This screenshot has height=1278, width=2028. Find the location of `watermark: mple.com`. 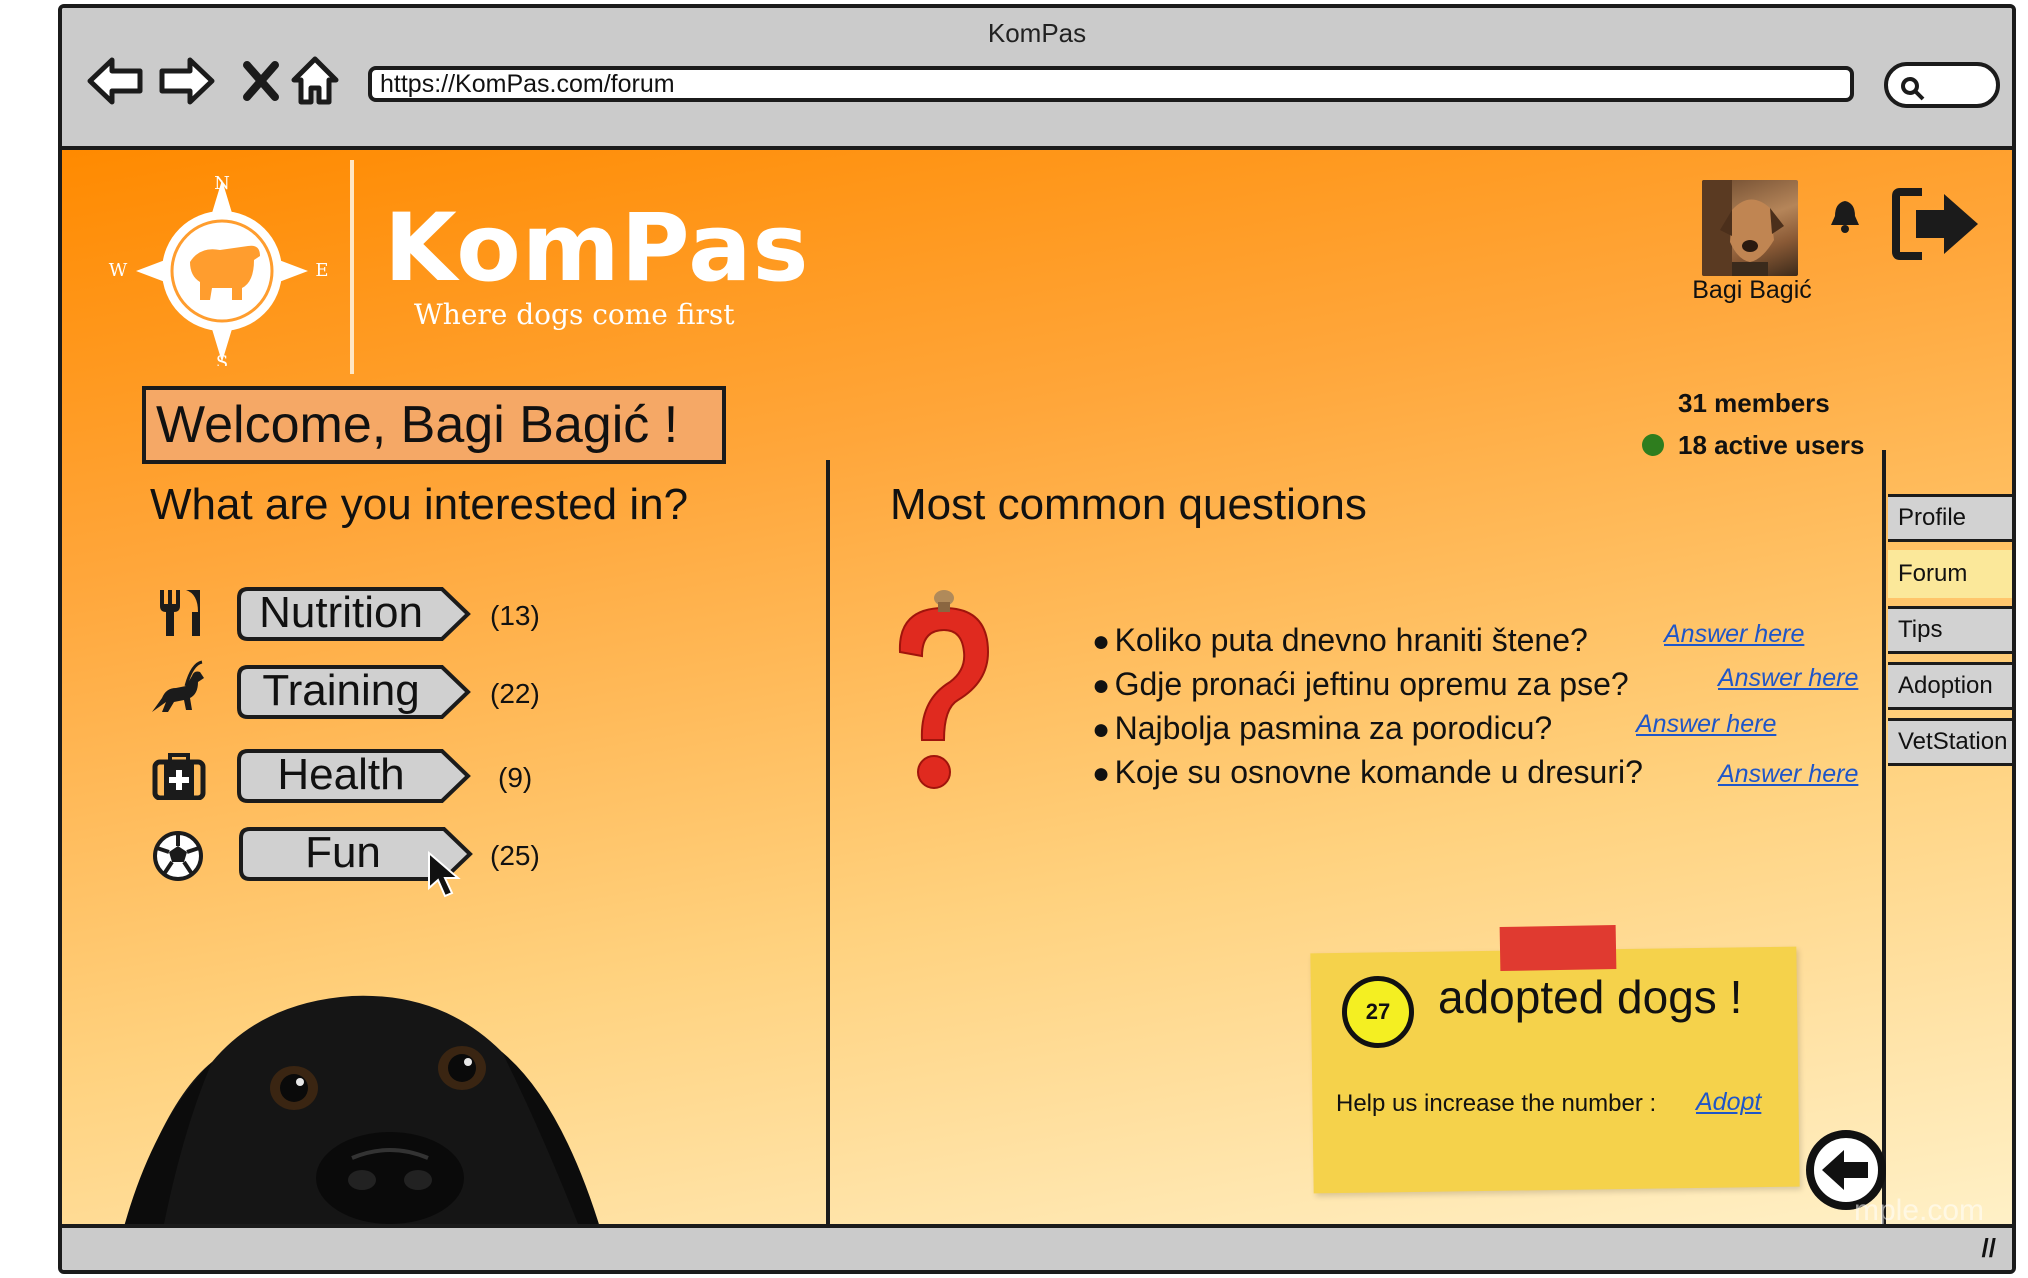

watermark: mple.com is located at coordinates (1919, 1210).